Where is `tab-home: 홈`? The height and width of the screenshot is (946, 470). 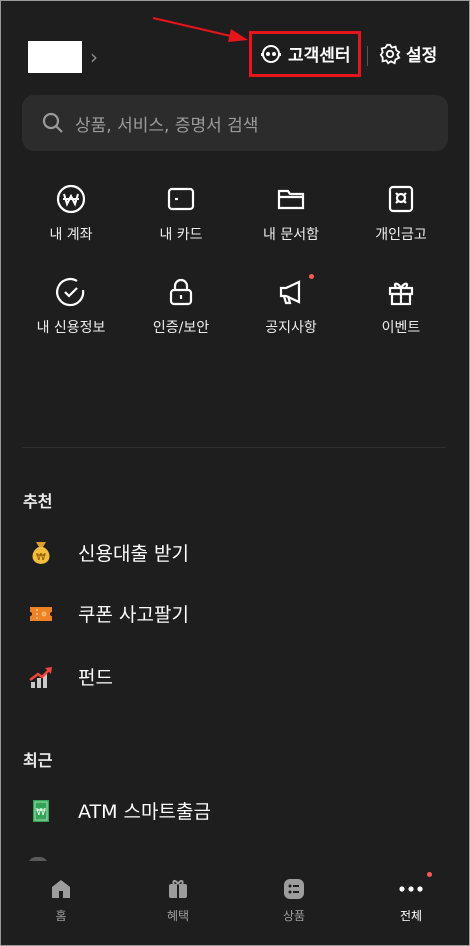
tab-home: 홈 is located at coordinates (61, 900).